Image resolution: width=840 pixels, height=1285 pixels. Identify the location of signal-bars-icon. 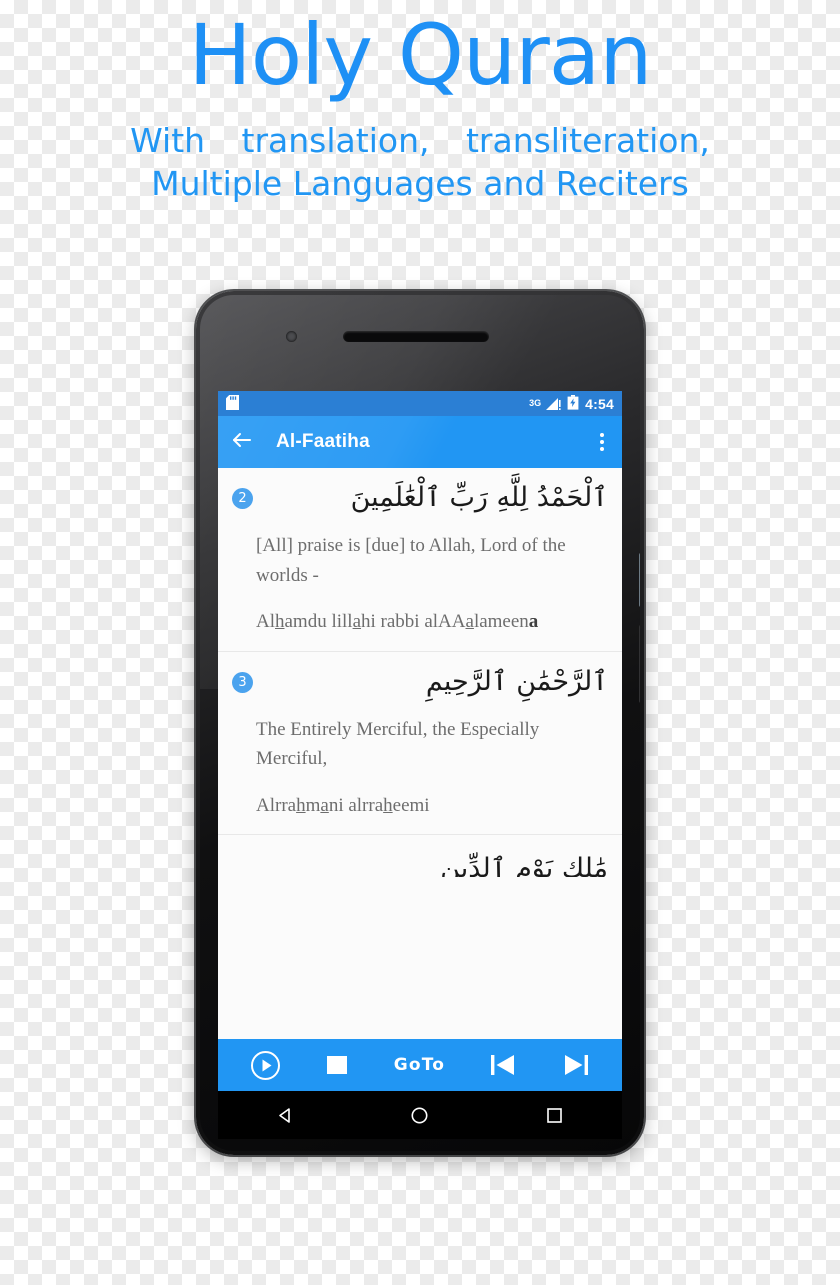
(553, 404).